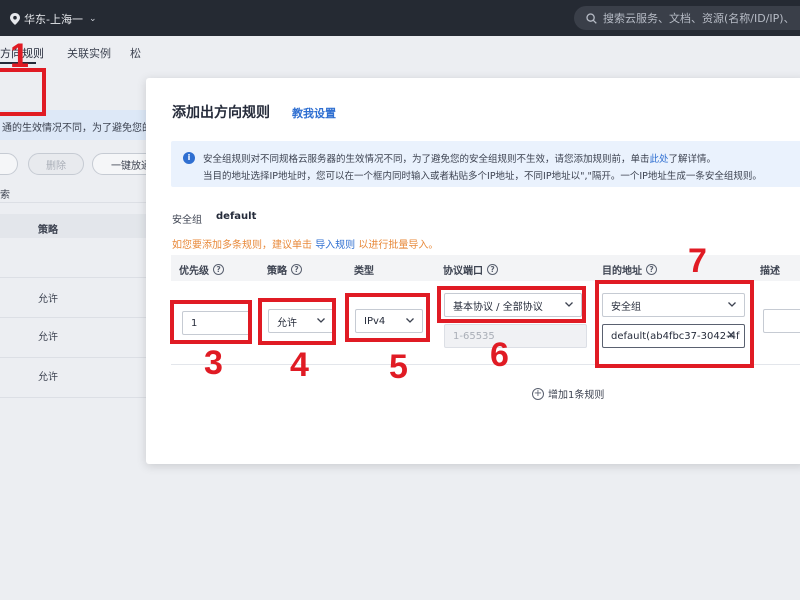 This screenshot has height=600, width=800. Describe the element at coordinates (697, 261) in the screenshot. I see `annotation-number-7: 7` at that location.